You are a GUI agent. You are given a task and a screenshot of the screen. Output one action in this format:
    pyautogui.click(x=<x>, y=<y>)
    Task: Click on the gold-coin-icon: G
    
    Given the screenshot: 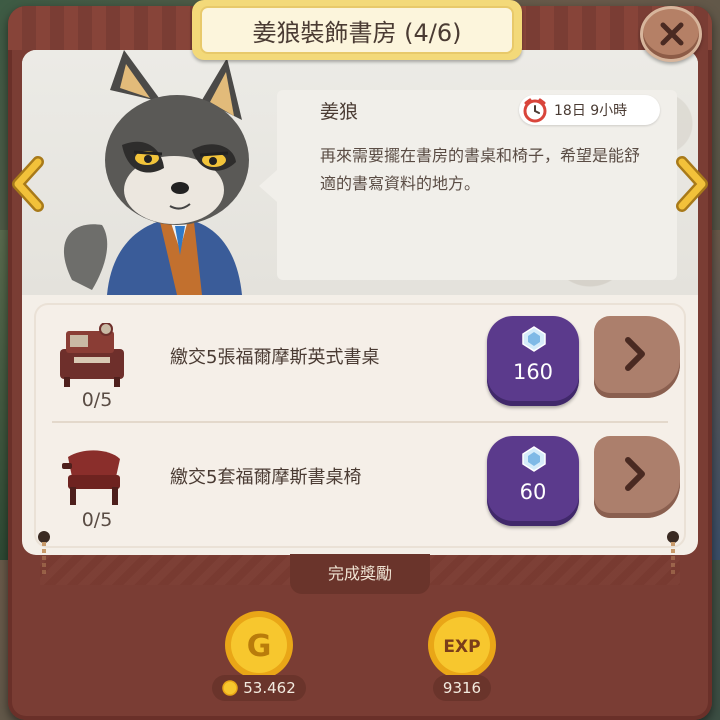 What is the action you would take?
    pyautogui.click(x=259, y=645)
    